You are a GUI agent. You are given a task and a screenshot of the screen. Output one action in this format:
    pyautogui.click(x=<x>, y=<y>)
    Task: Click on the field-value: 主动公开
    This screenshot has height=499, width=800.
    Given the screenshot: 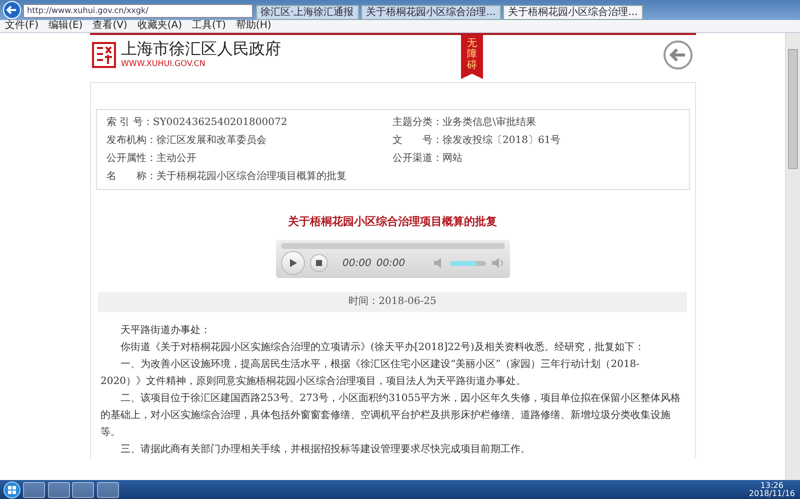 What is the action you would take?
    pyautogui.click(x=176, y=159)
    